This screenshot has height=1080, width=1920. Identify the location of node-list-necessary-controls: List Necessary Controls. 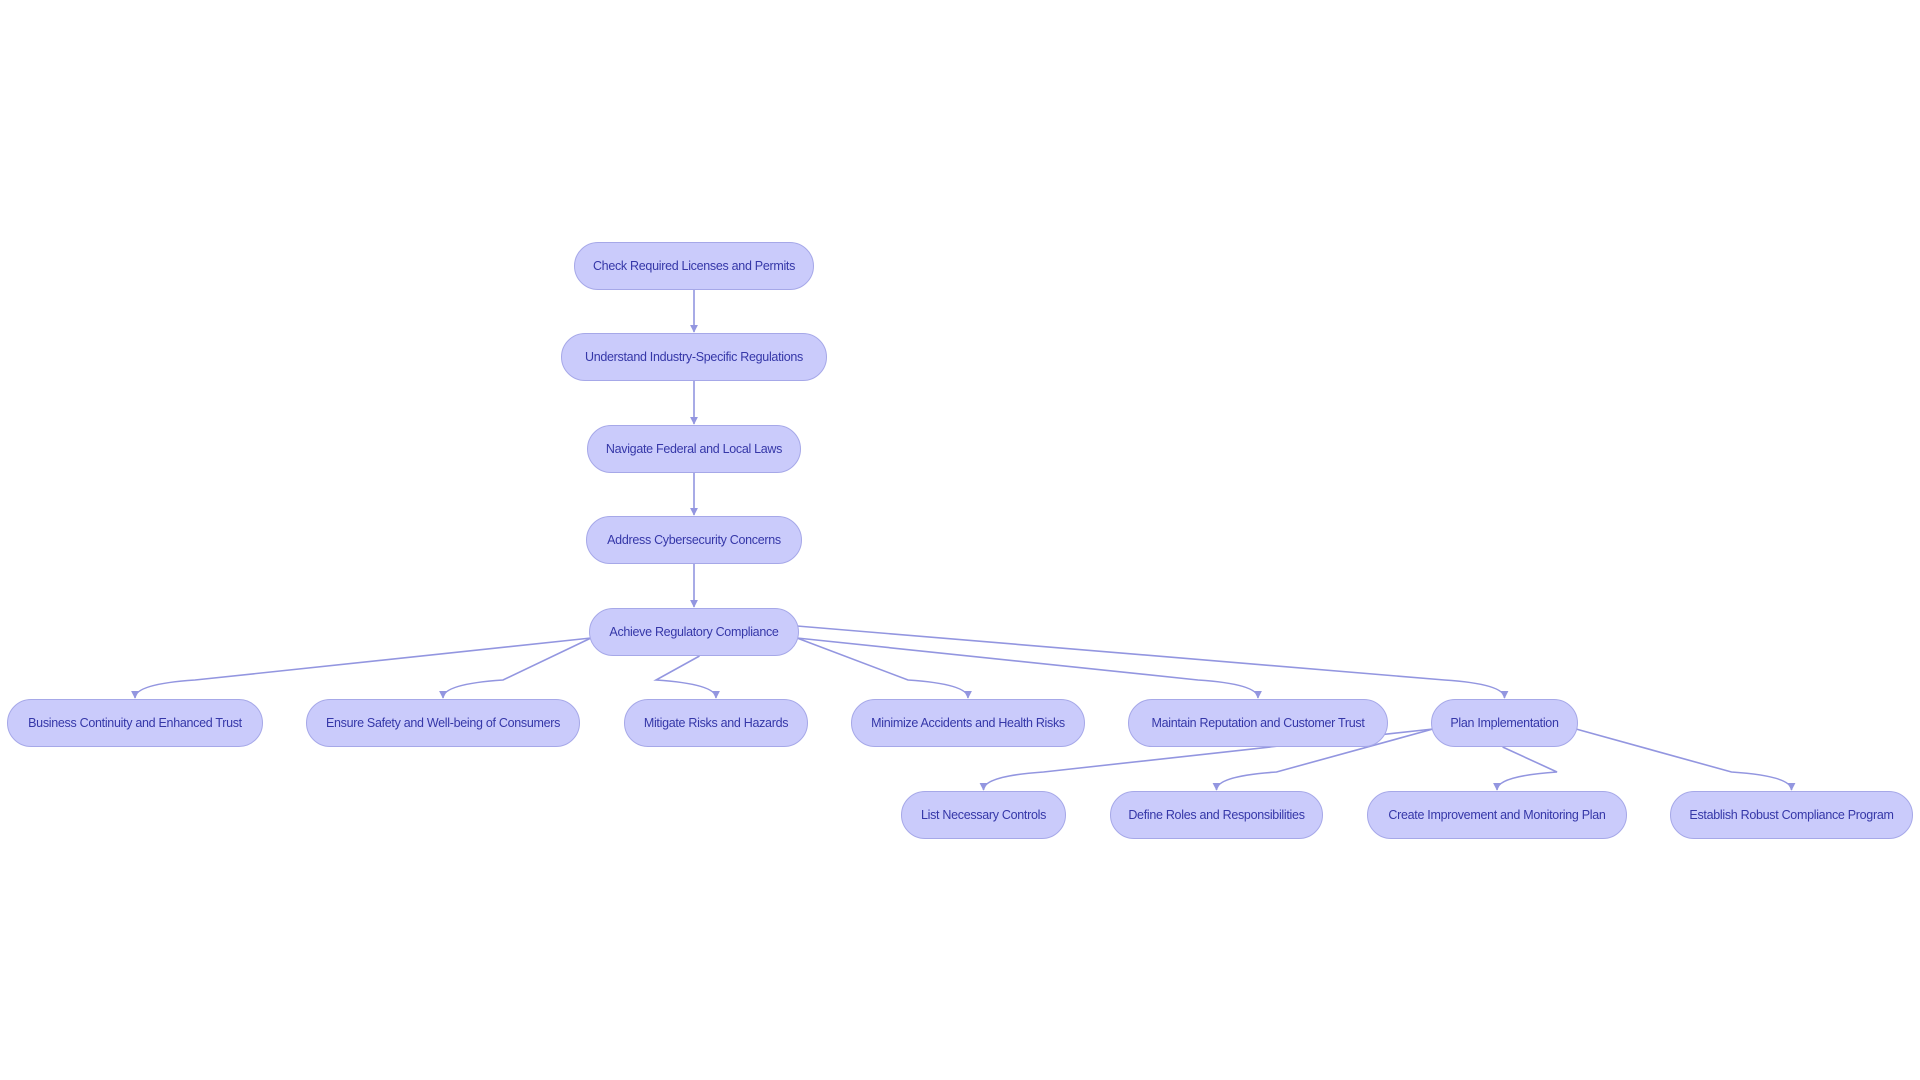
(983, 815).